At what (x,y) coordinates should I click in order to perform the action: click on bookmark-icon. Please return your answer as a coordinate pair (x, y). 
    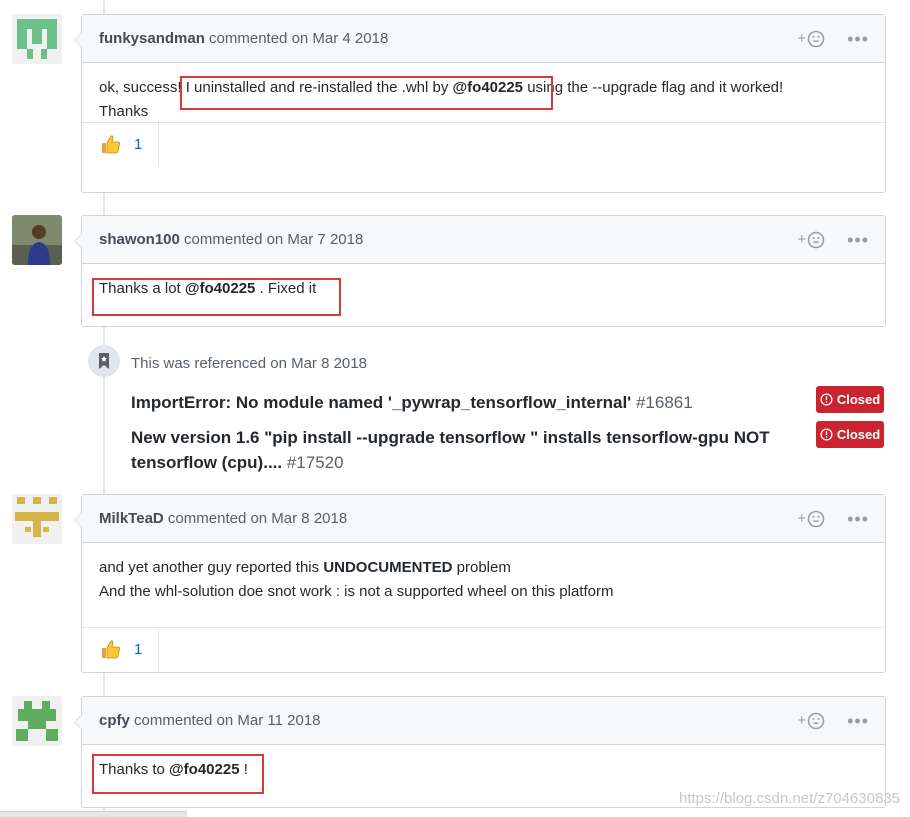
    Looking at the image, I should click on (104, 361).